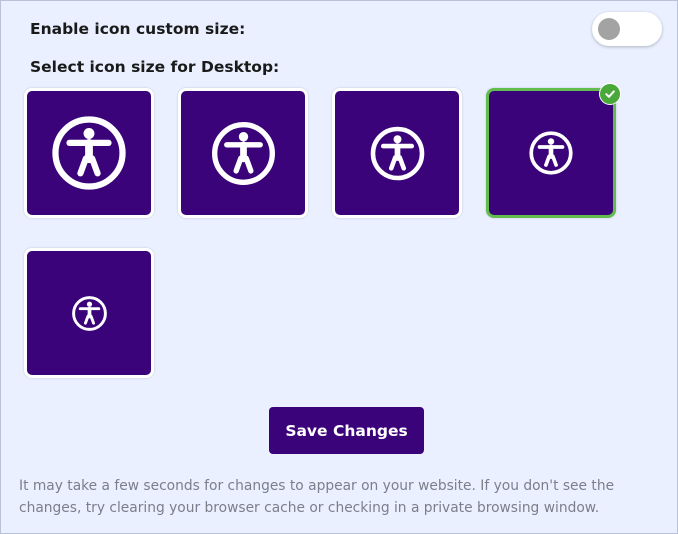 This screenshot has width=678, height=534. What do you see at coordinates (610, 94) in the screenshot?
I see `checkmark-icon` at bounding box center [610, 94].